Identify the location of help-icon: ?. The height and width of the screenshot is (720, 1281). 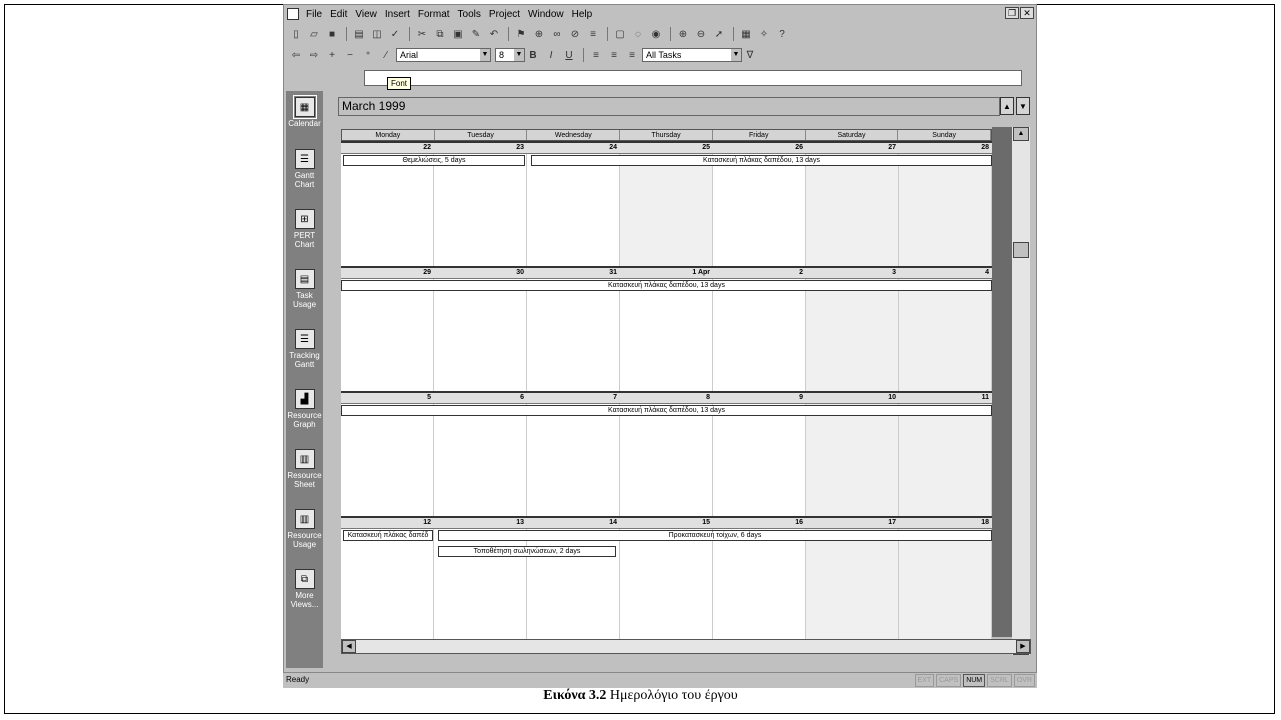
(782, 34).